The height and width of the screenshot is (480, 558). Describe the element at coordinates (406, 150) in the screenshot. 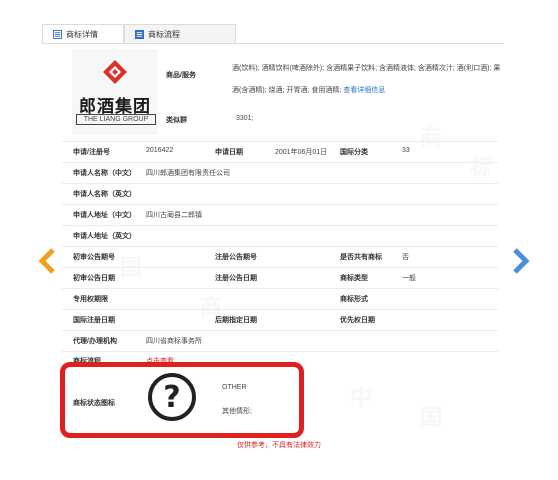

I see `intl-class-value: 33` at that location.